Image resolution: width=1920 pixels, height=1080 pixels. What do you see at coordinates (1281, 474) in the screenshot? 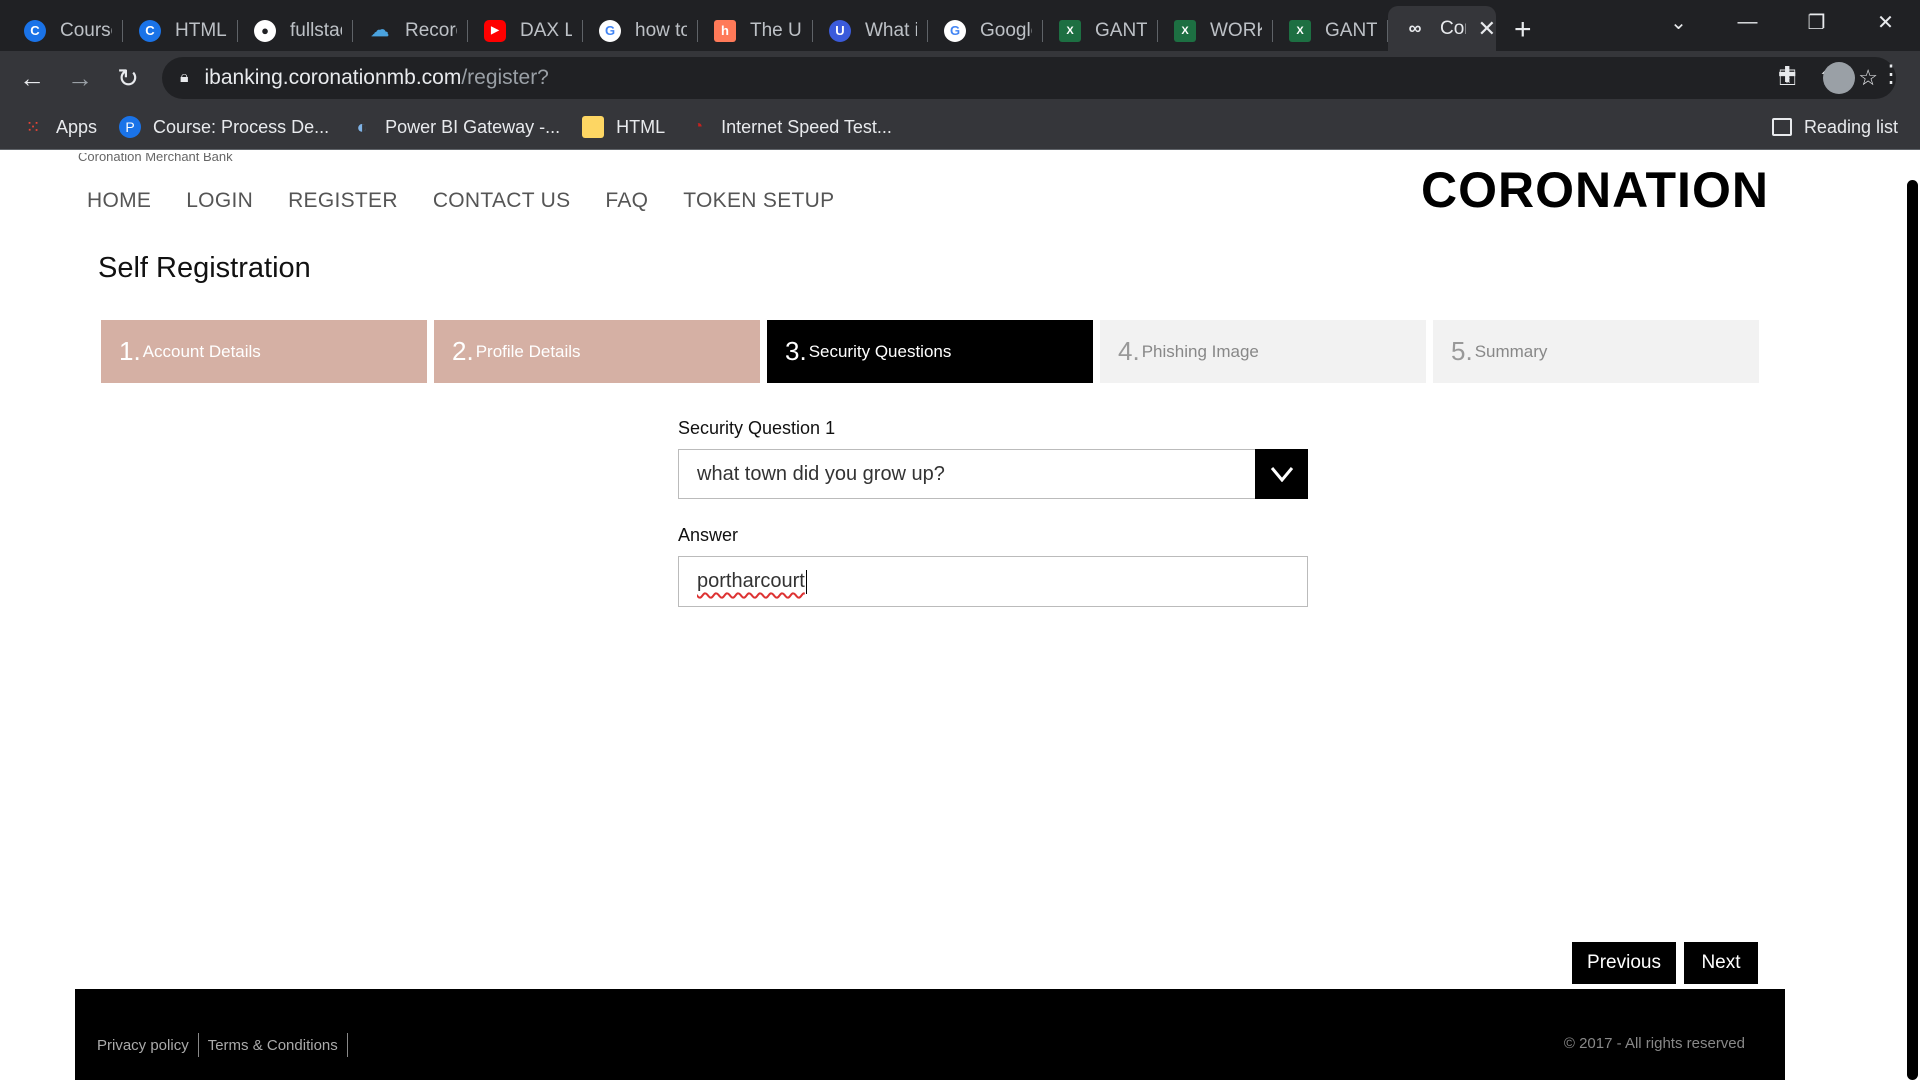
I see `chevron-down-icon` at bounding box center [1281, 474].